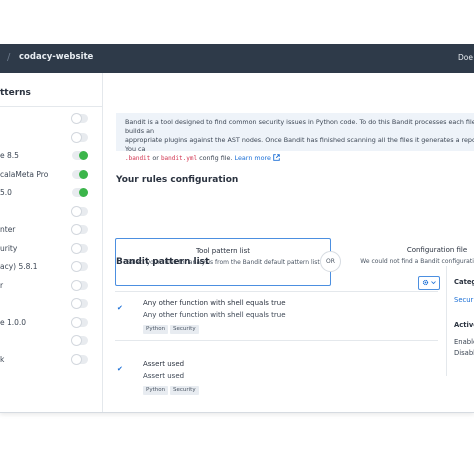  Describe the element at coordinates (87, 57) in the screenshot. I see `chevron-down-icon: ⌄` at that location.